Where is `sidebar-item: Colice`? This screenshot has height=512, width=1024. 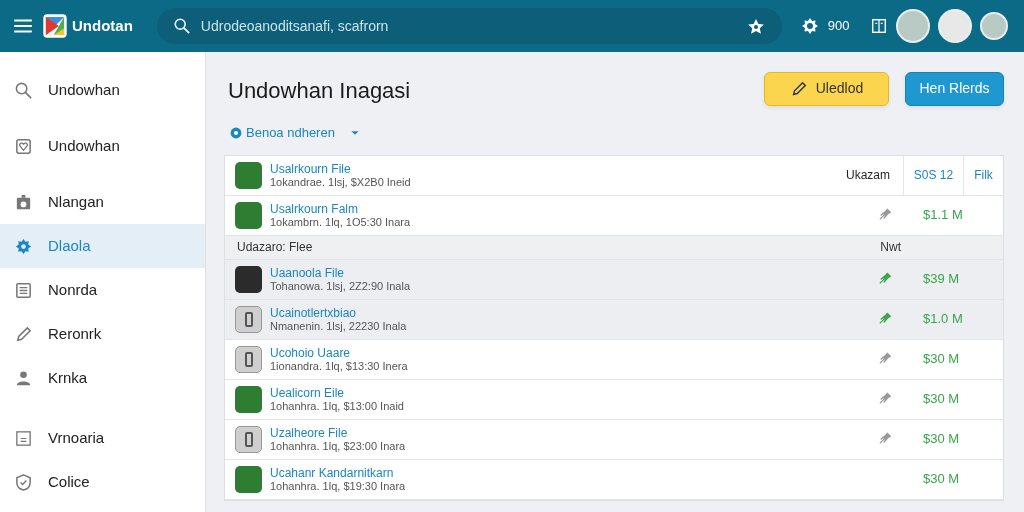 sidebar-item: Colice is located at coordinates (102, 482).